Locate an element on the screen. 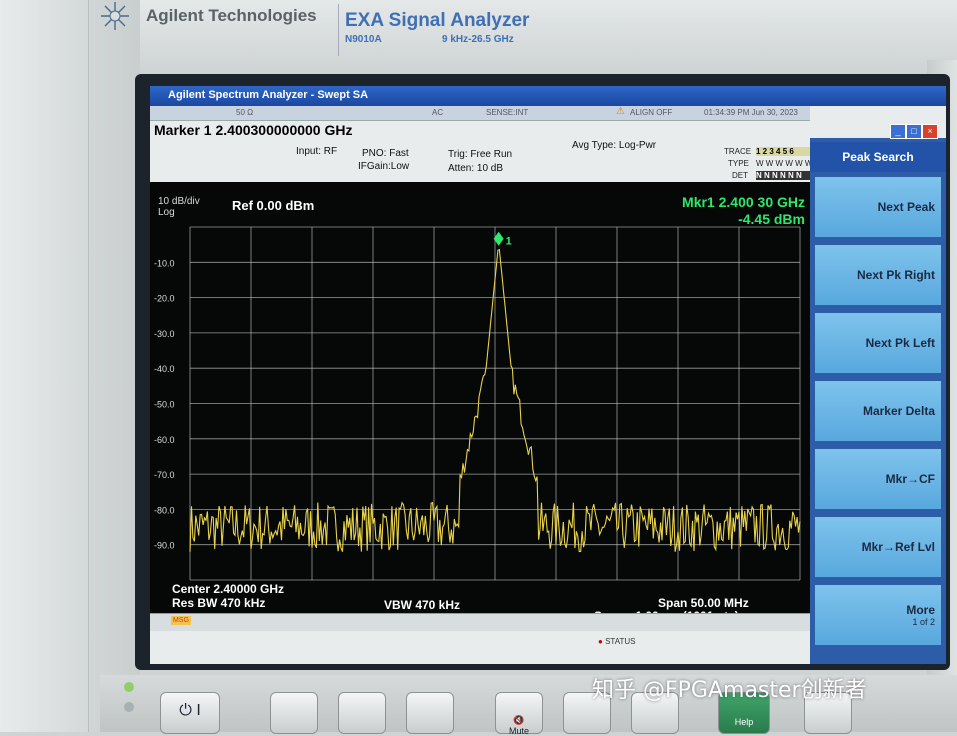 This screenshot has width=957, height=736. ref-level-label: Ref 0.00 dBm is located at coordinates (273, 205).